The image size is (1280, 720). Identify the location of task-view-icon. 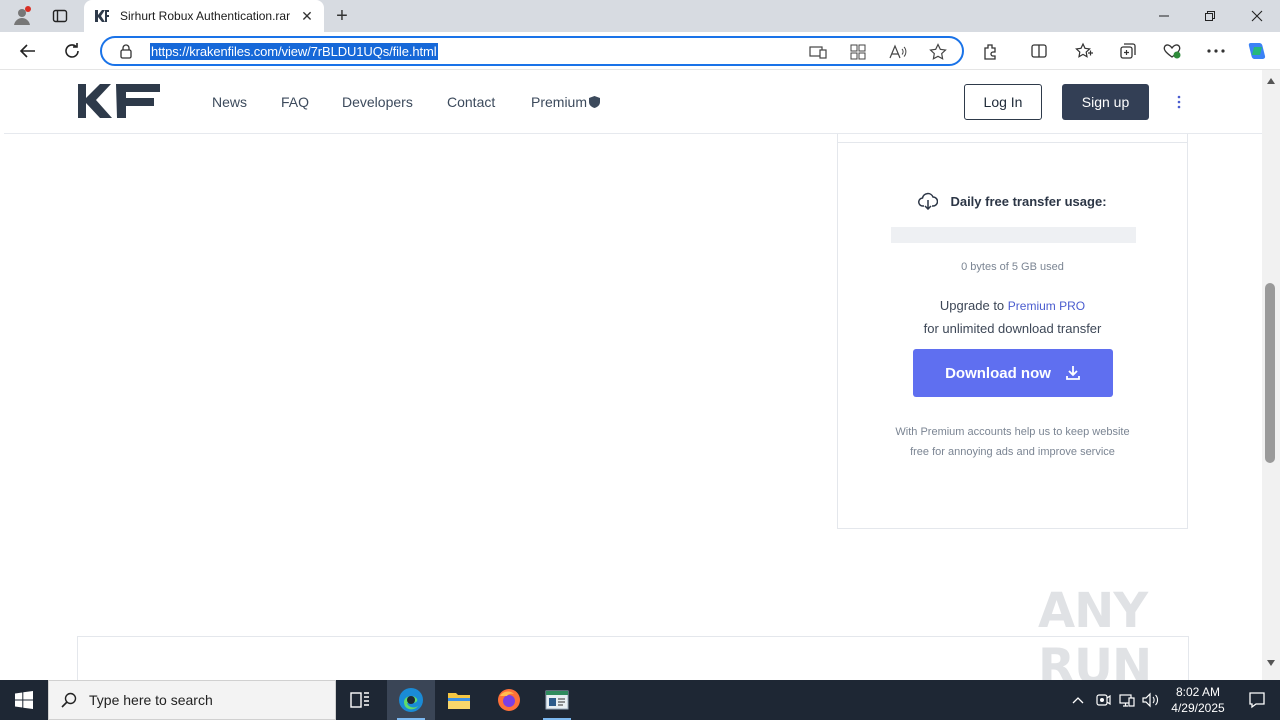
(359, 700).